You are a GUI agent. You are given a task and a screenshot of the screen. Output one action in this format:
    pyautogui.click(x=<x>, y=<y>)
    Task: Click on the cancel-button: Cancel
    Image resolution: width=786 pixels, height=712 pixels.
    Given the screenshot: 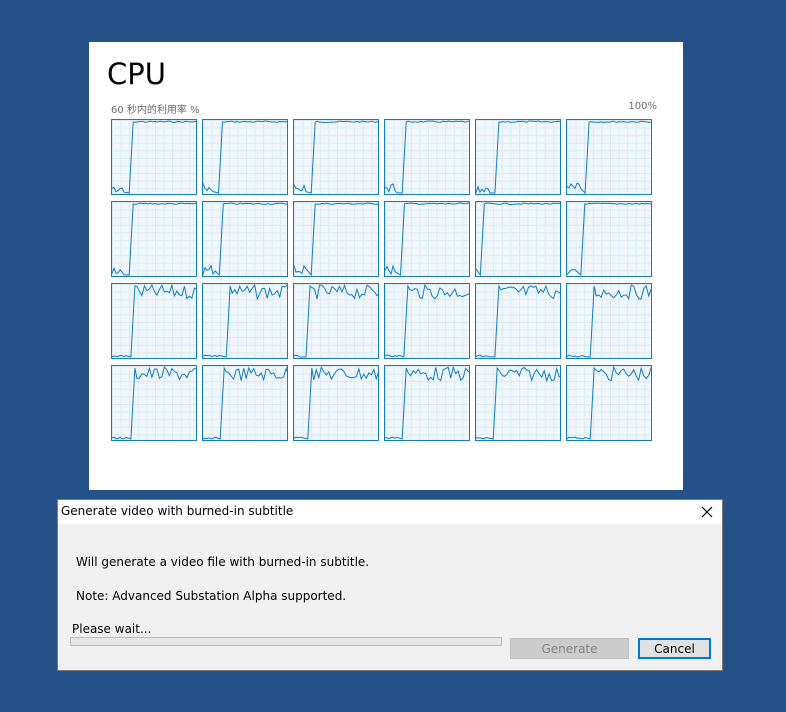 What is the action you would take?
    pyautogui.click(x=674, y=648)
    